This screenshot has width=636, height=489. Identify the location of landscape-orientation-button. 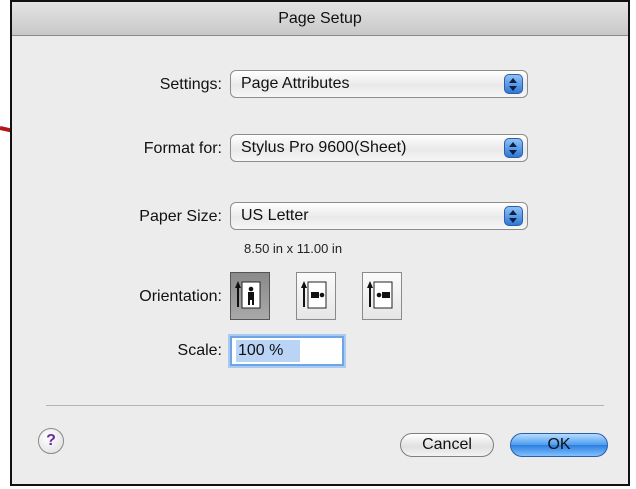
(316, 296).